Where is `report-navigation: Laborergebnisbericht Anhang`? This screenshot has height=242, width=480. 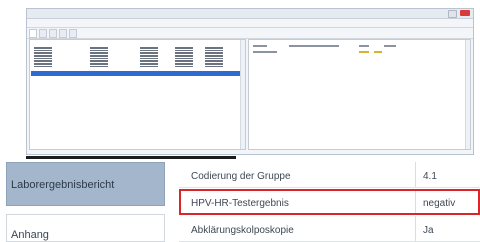
report-navigation: Laborergebnisbericht Anhang is located at coordinates (83, 202).